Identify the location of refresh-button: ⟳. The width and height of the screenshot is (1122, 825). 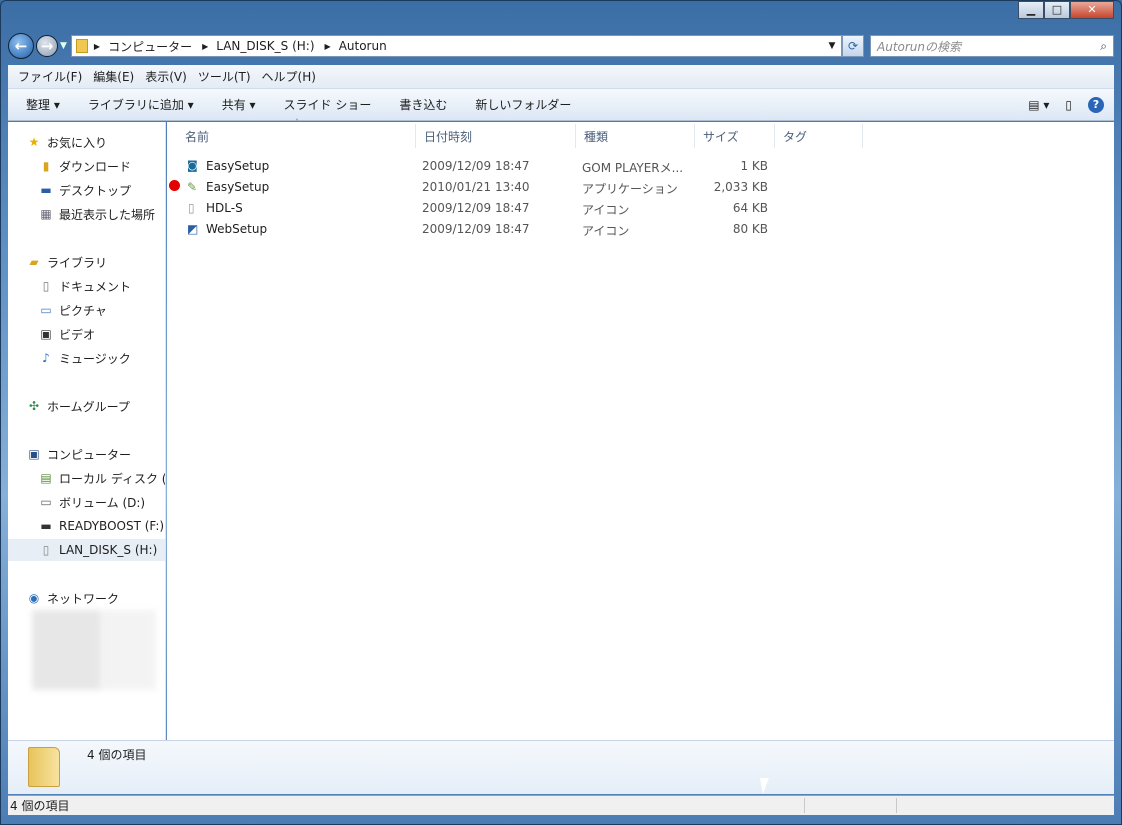
(853, 46).